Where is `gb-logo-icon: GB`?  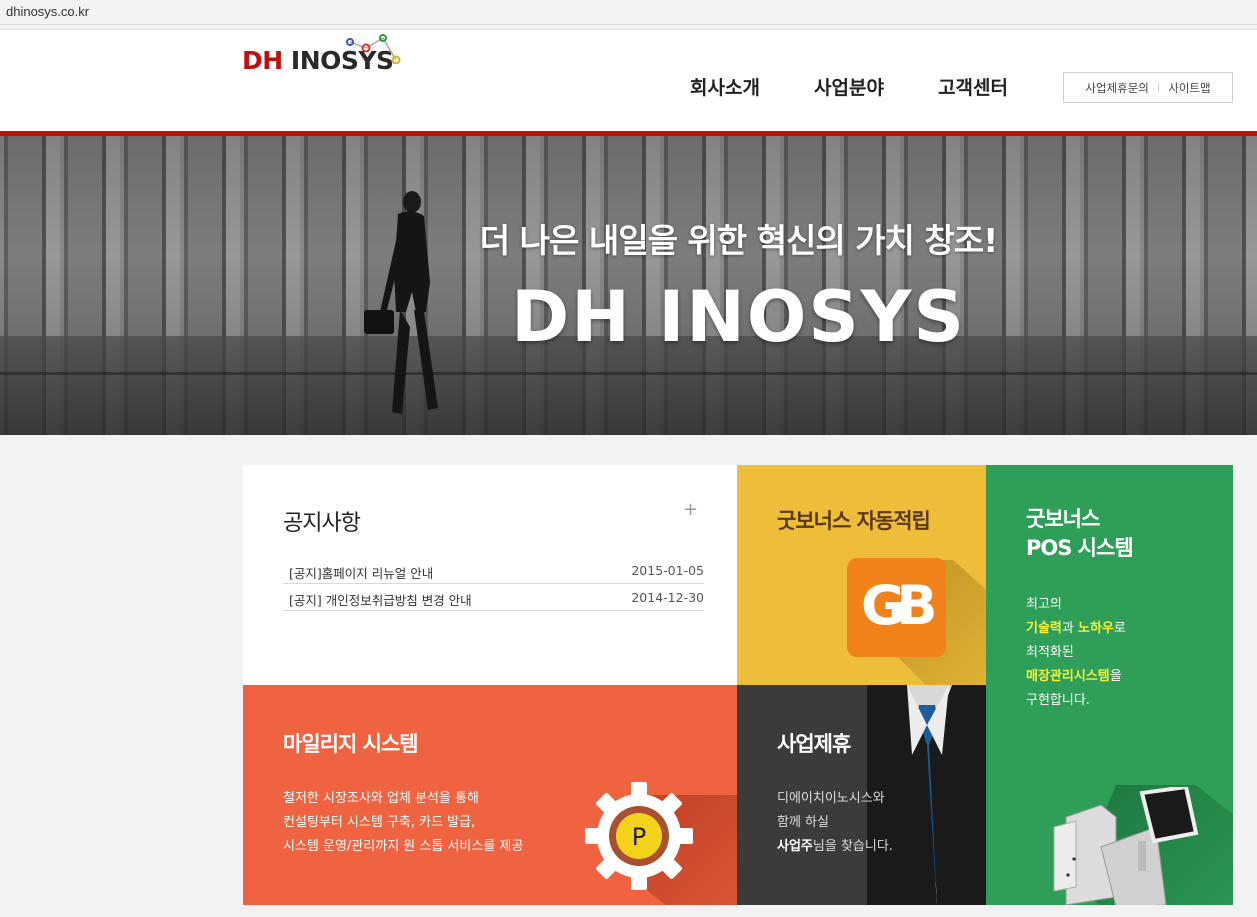
gb-logo-icon: GB is located at coordinates (896, 607).